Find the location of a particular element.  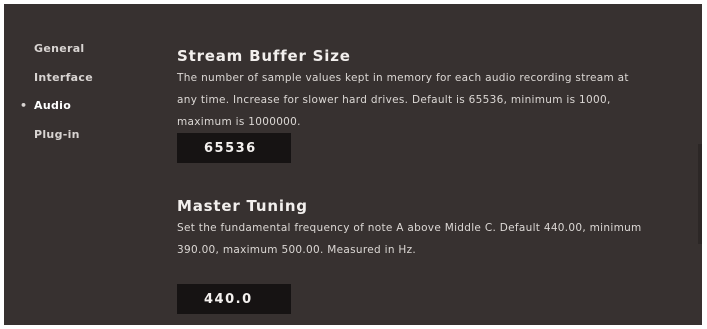

sidebar-item-plug-in: Plug-in is located at coordinates (57, 135).